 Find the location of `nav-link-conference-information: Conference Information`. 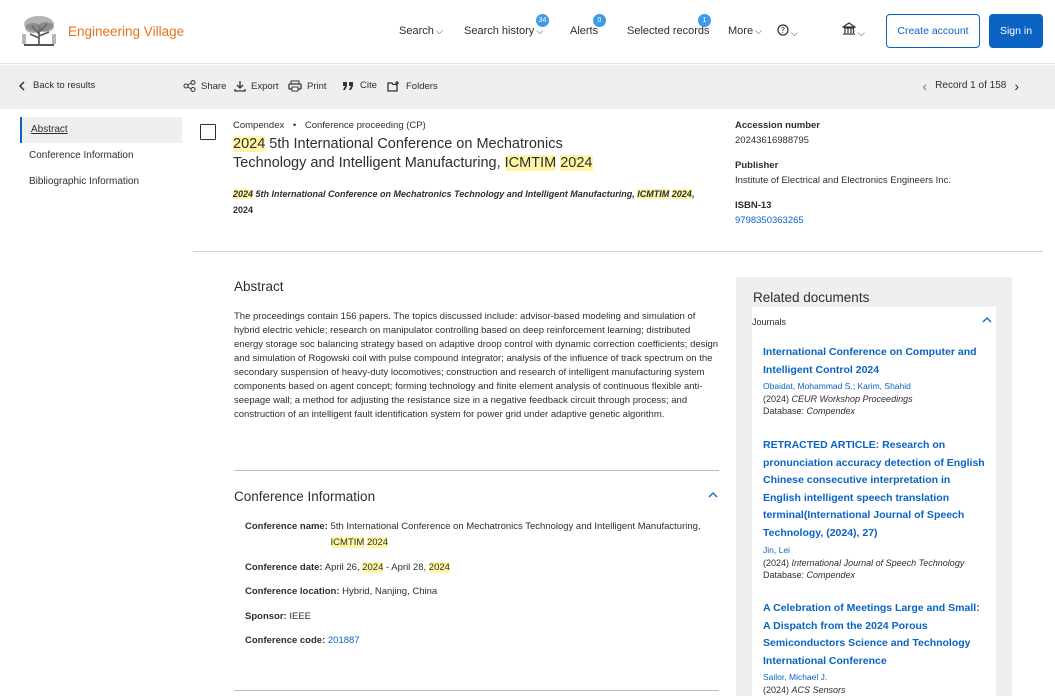

nav-link-conference-information: Conference Information is located at coordinates (101, 156).